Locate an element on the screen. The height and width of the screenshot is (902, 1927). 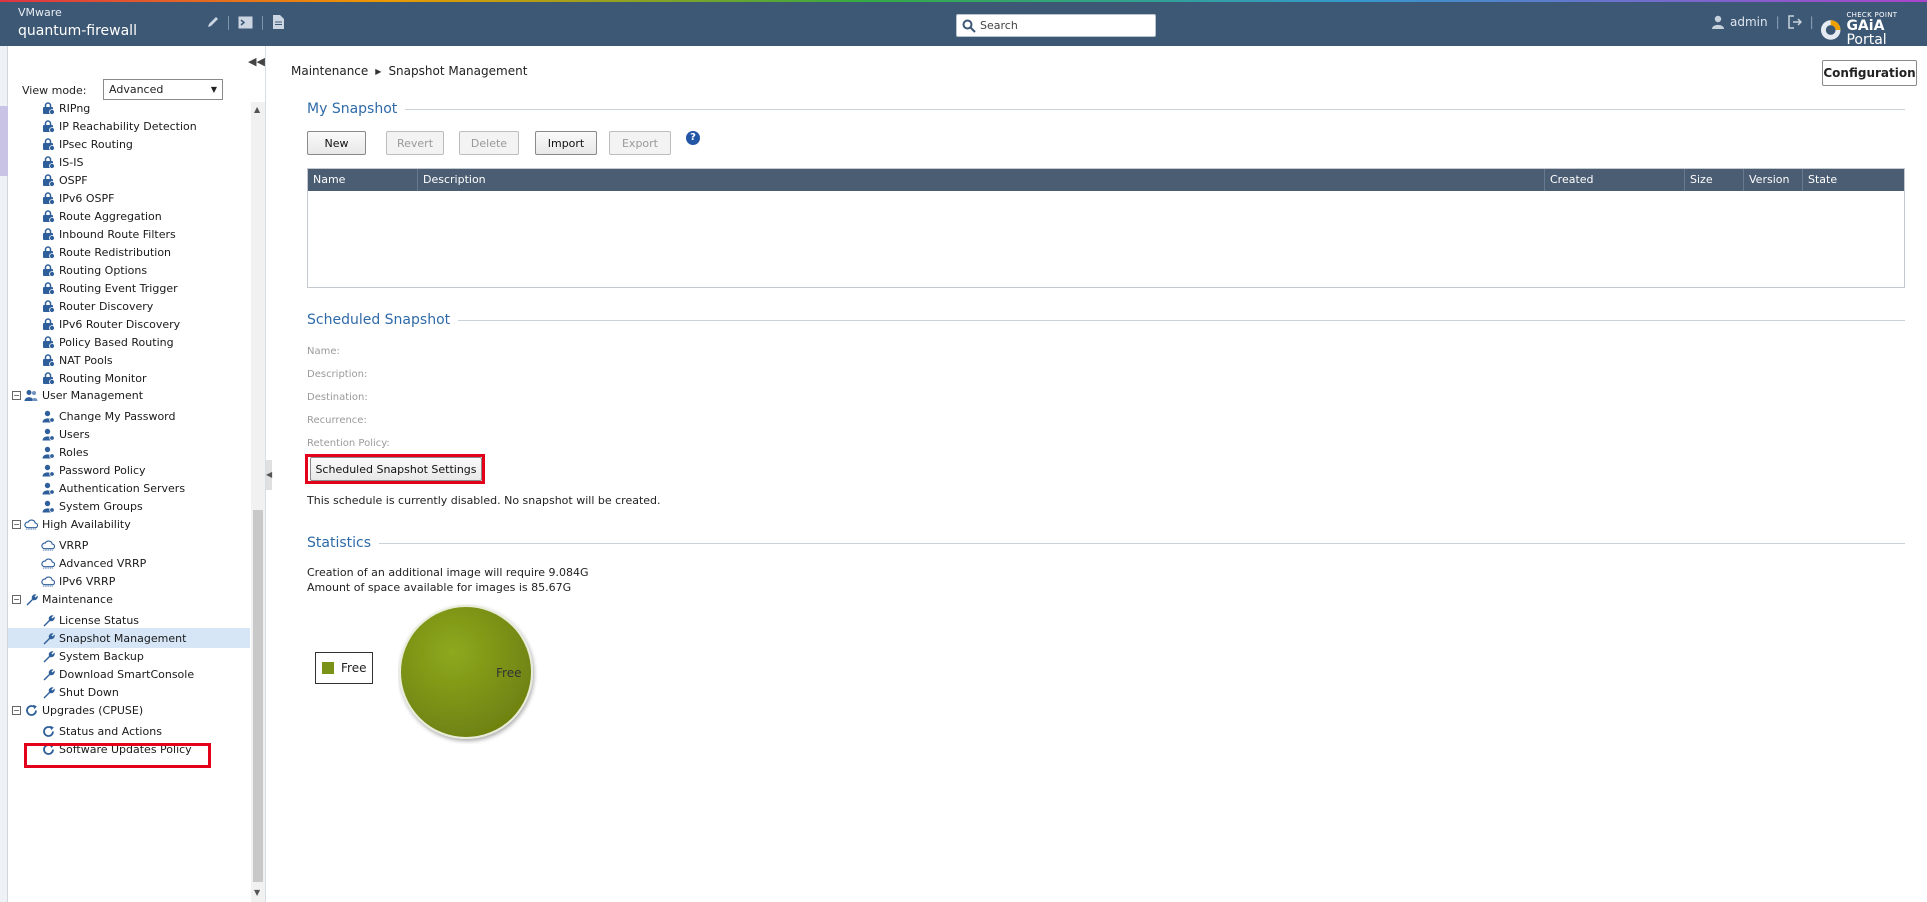
nav-item-users: Users is located at coordinates (129, 434).